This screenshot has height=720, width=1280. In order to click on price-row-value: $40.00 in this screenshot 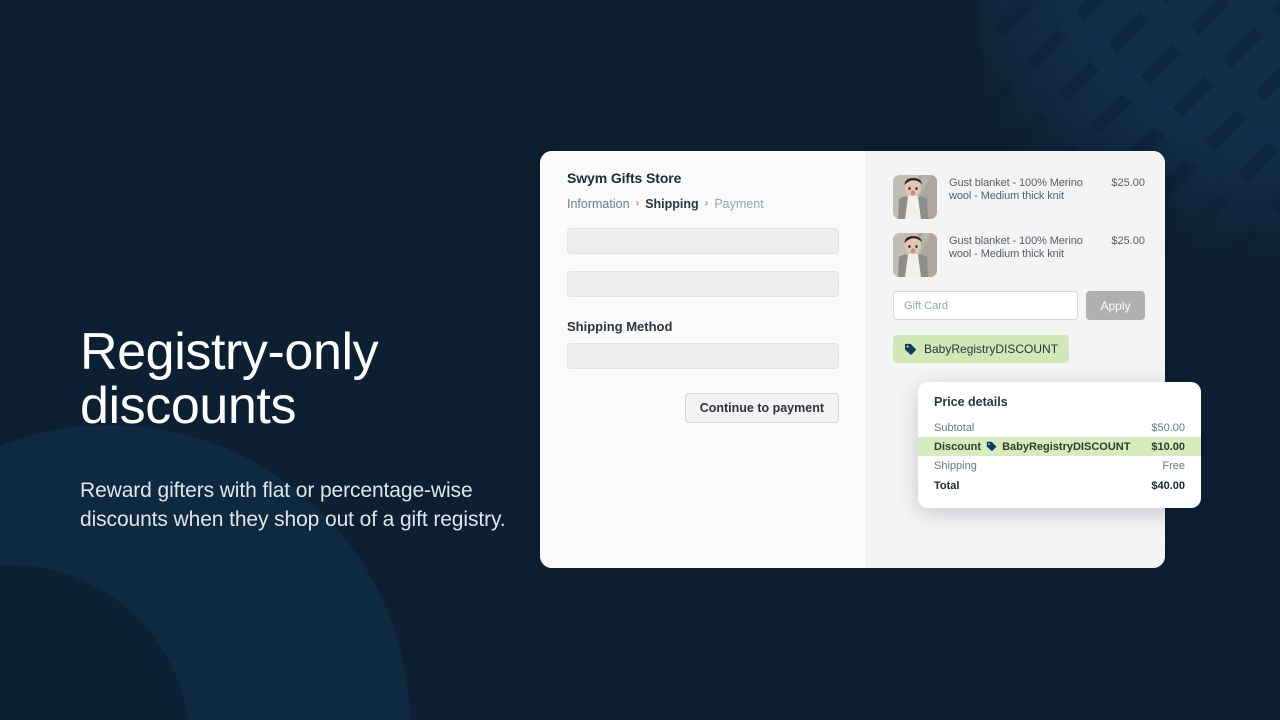, I will do `click(1168, 486)`.